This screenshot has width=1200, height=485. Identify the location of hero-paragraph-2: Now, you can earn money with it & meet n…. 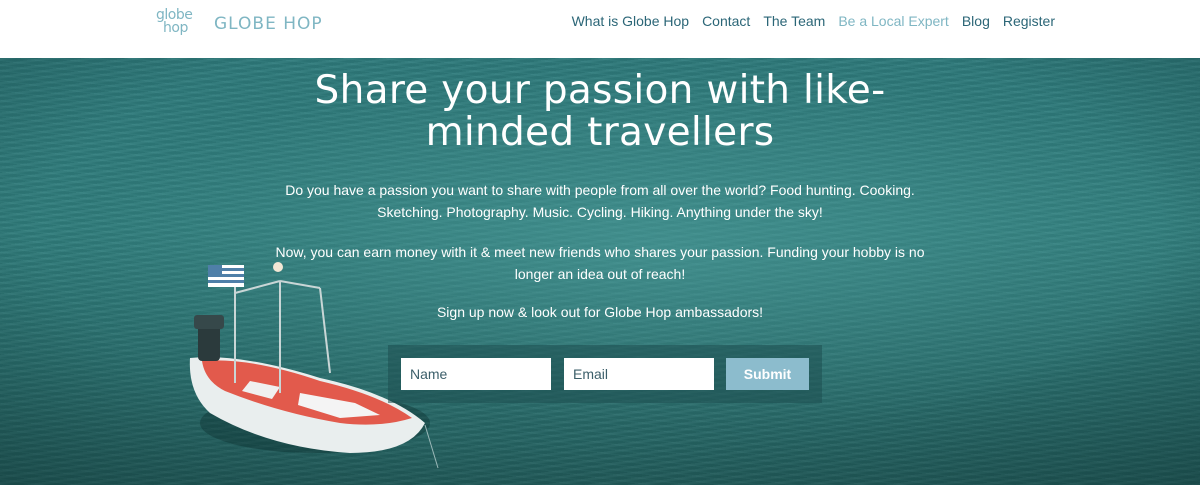
(600, 263).